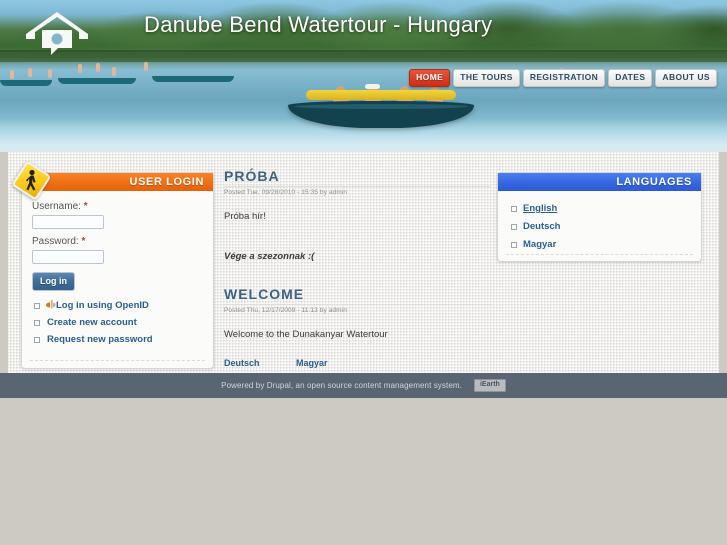 The width and height of the screenshot is (727, 545). I want to click on node-body-secondary: Vége a szezonnak :(, so click(269, 256).